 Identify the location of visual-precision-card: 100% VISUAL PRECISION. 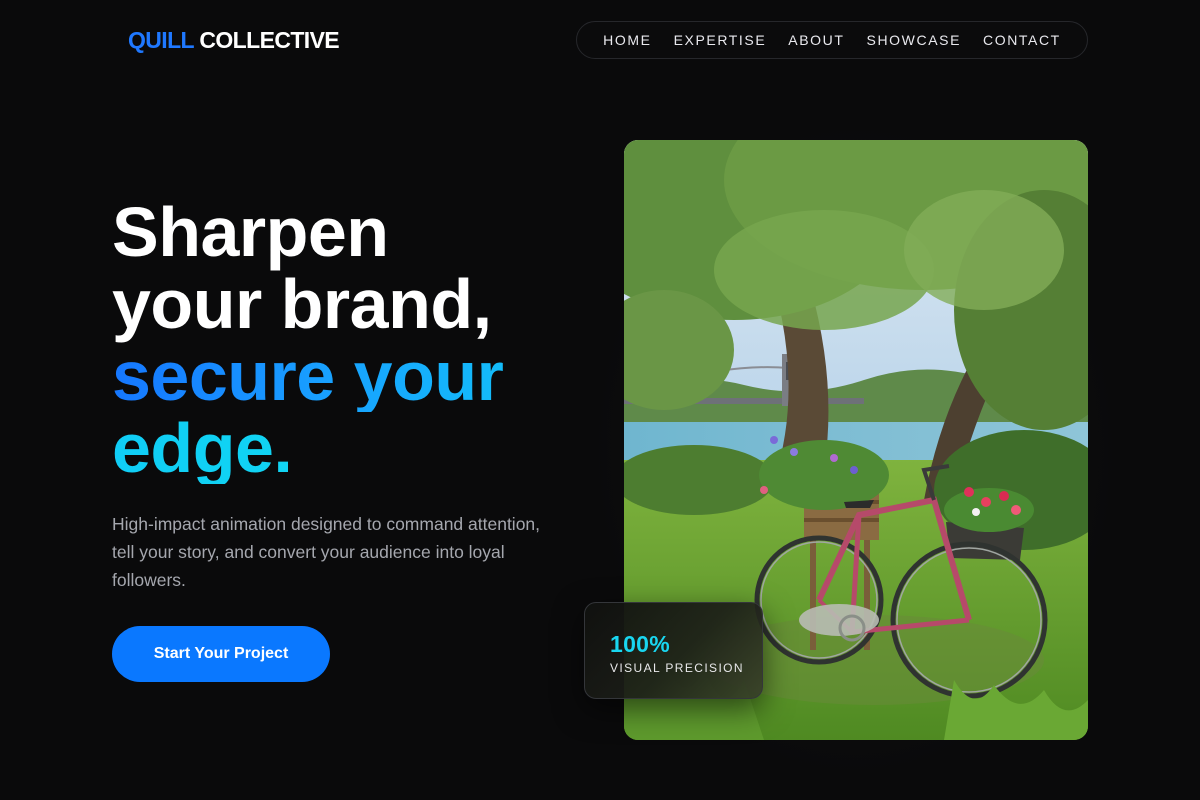
(673, 650).